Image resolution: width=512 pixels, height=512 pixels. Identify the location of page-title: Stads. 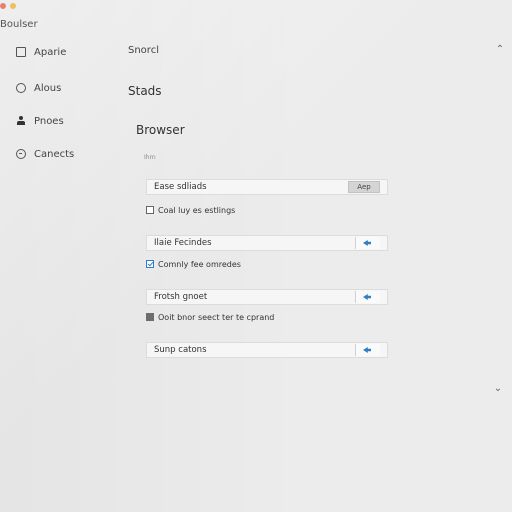
(145, 91).